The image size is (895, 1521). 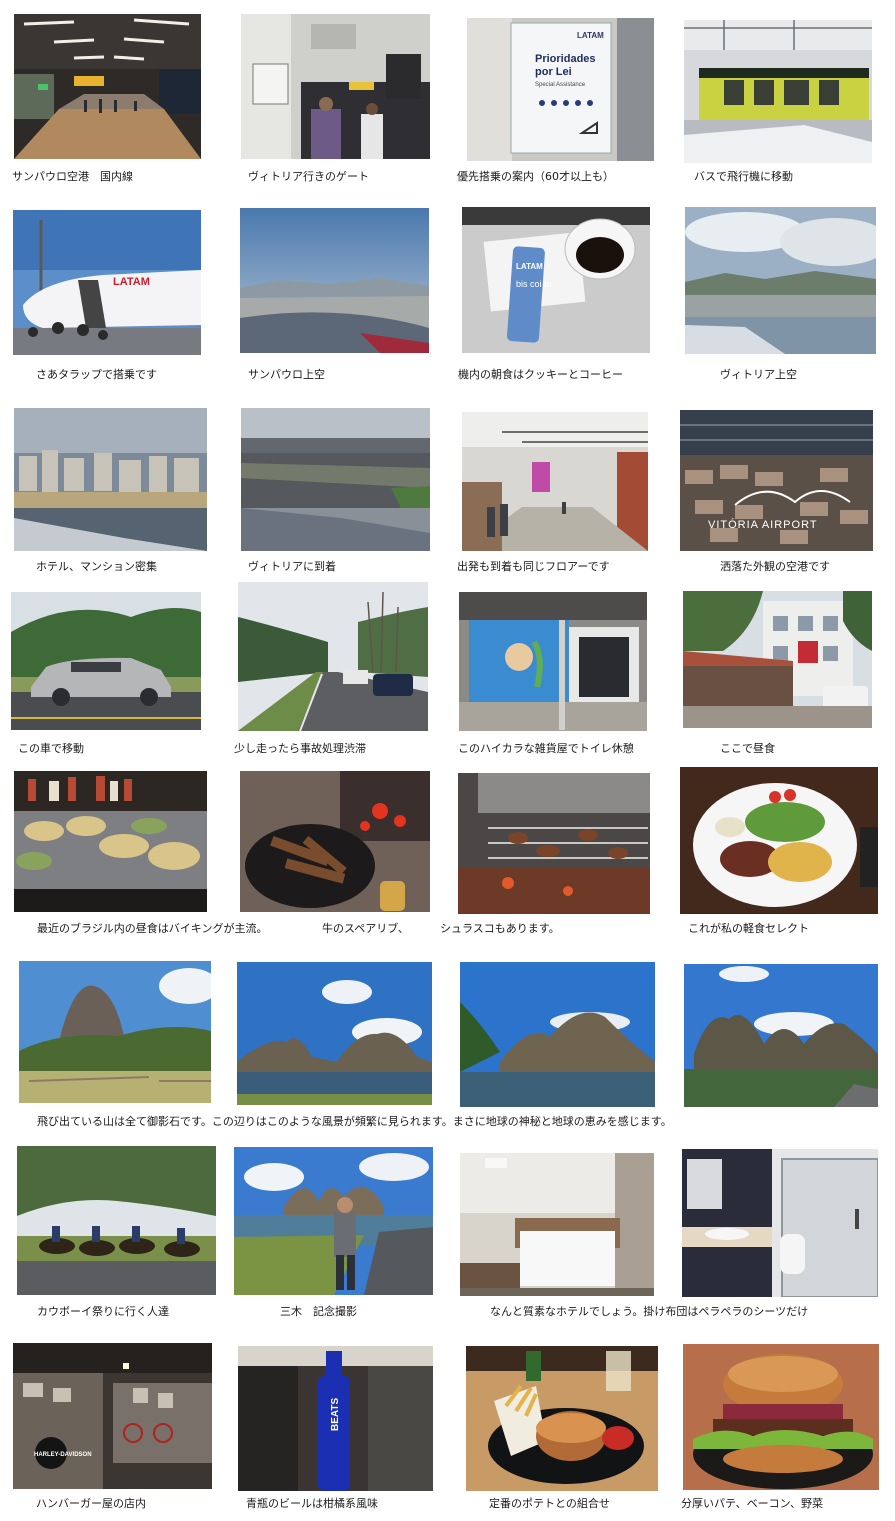 I want to click on caption: 出発も到着も同じフロアーです, so click(x=533, y=566).